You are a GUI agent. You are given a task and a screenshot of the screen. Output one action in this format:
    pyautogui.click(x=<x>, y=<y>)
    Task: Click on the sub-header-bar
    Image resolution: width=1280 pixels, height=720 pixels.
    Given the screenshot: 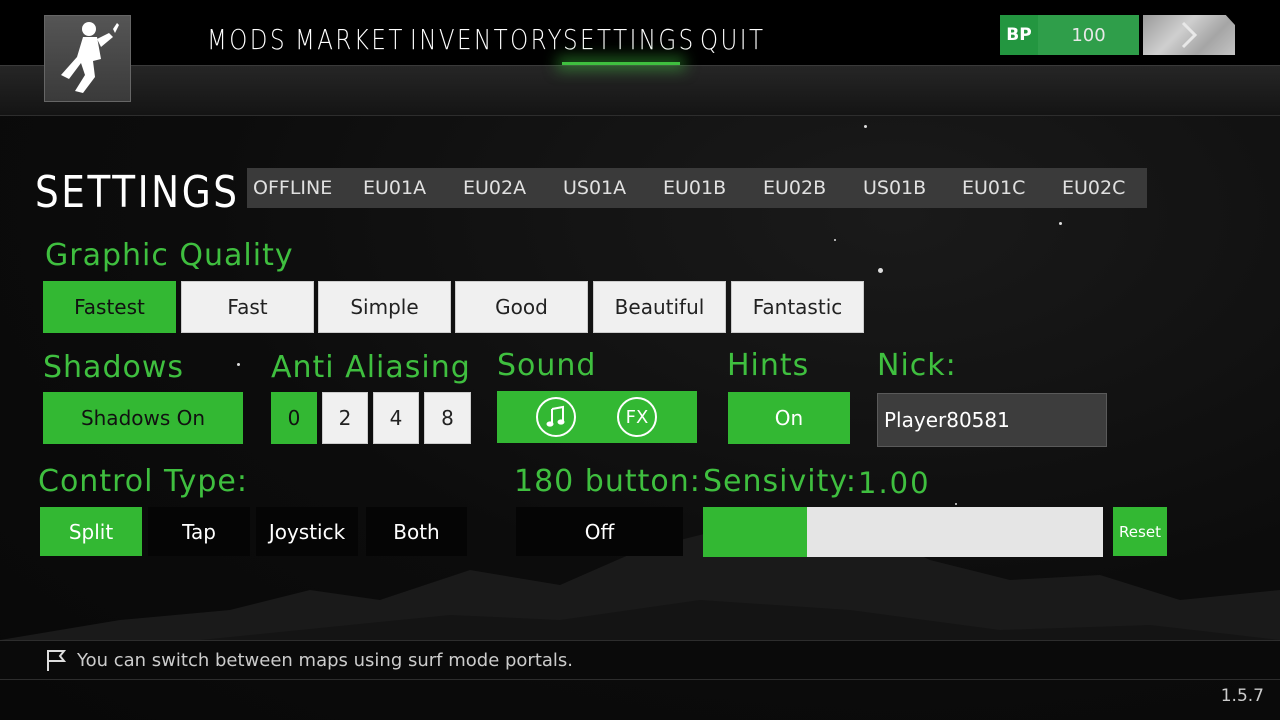 What is the action you would take?
    pyautogui.click(x=640, y=91)
    